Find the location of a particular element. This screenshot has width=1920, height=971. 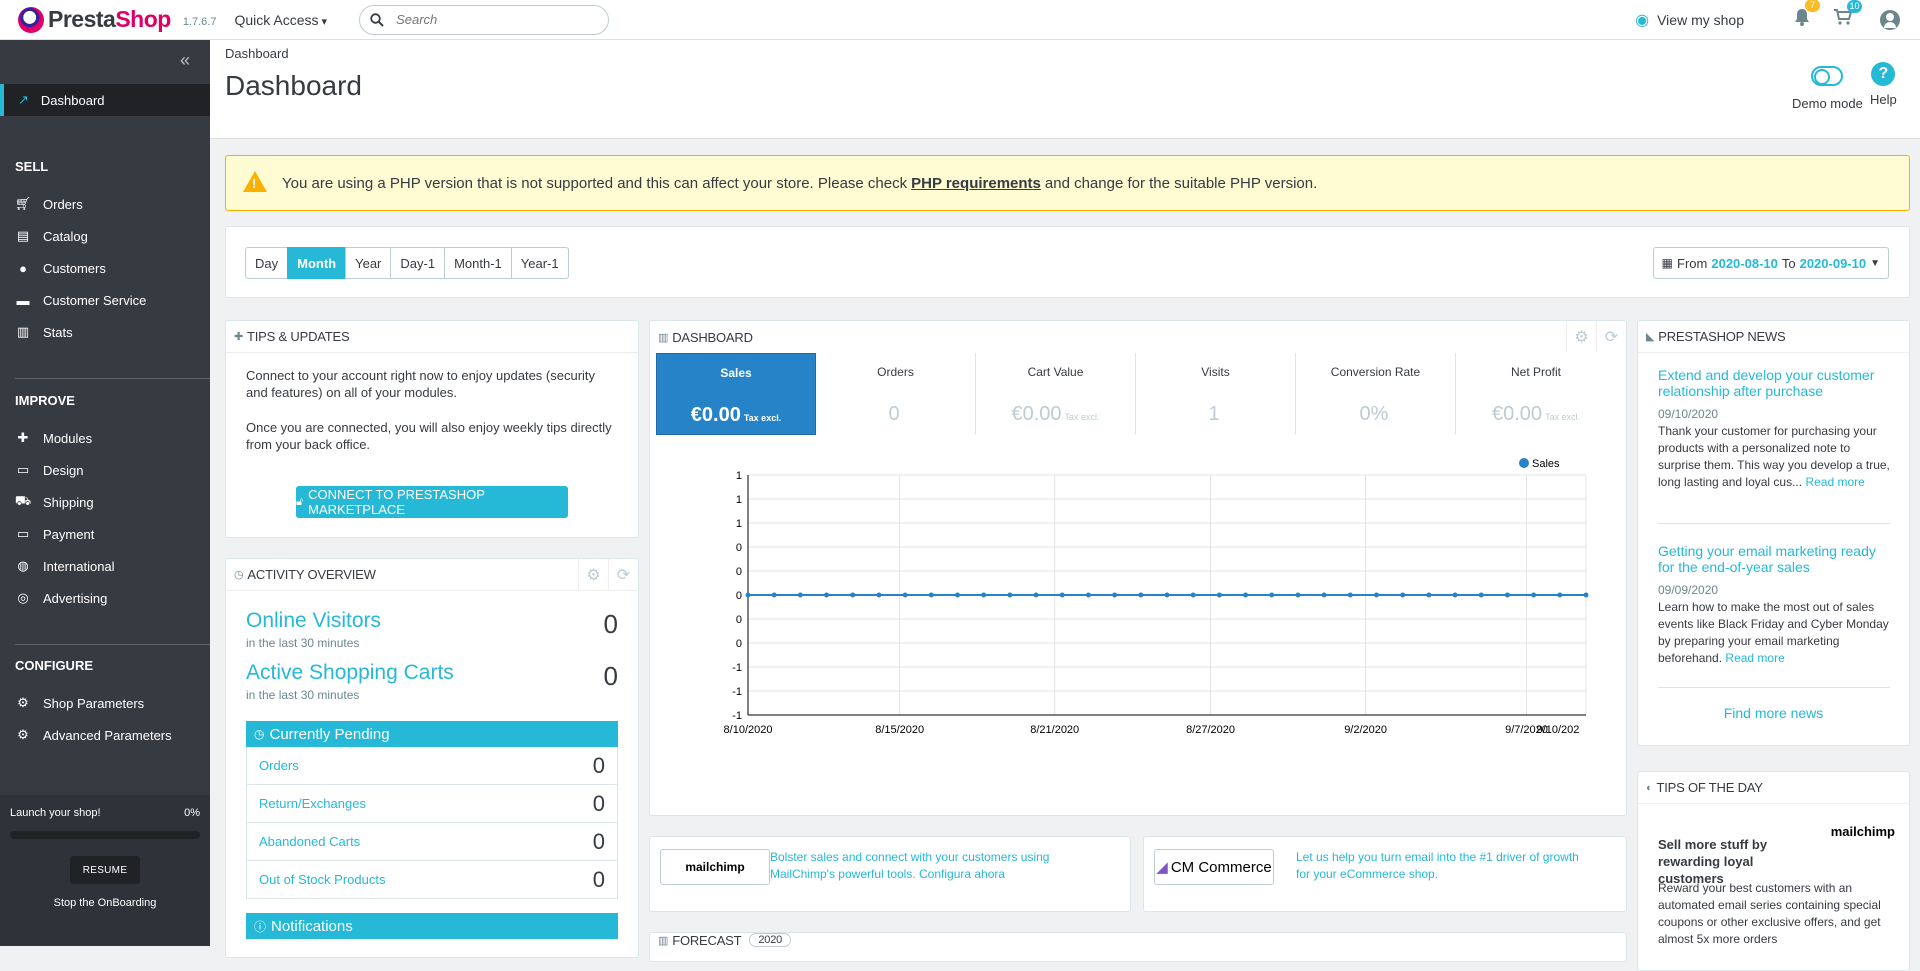

truck-icon: ⛟ is located at coordinates (23, 500).